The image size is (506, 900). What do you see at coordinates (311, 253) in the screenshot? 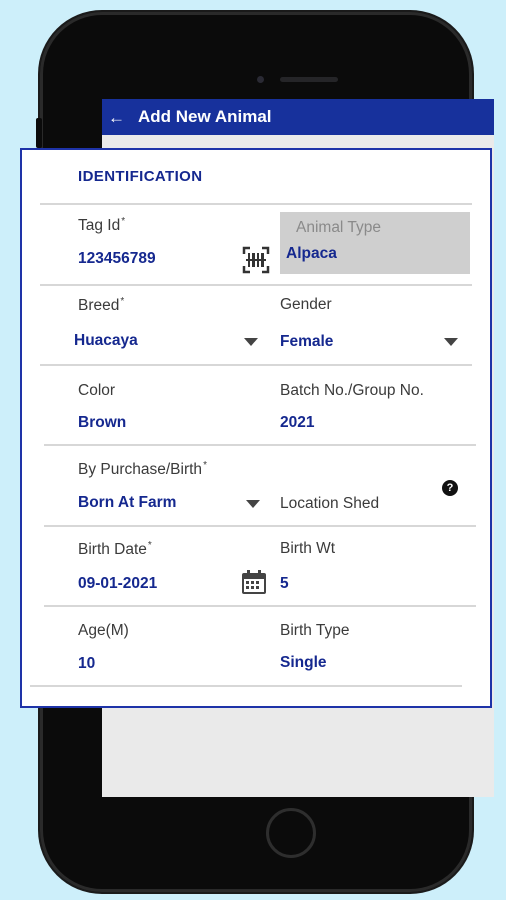
I see `animal-type-value: Alpaca` at bounding box center [311, 253].